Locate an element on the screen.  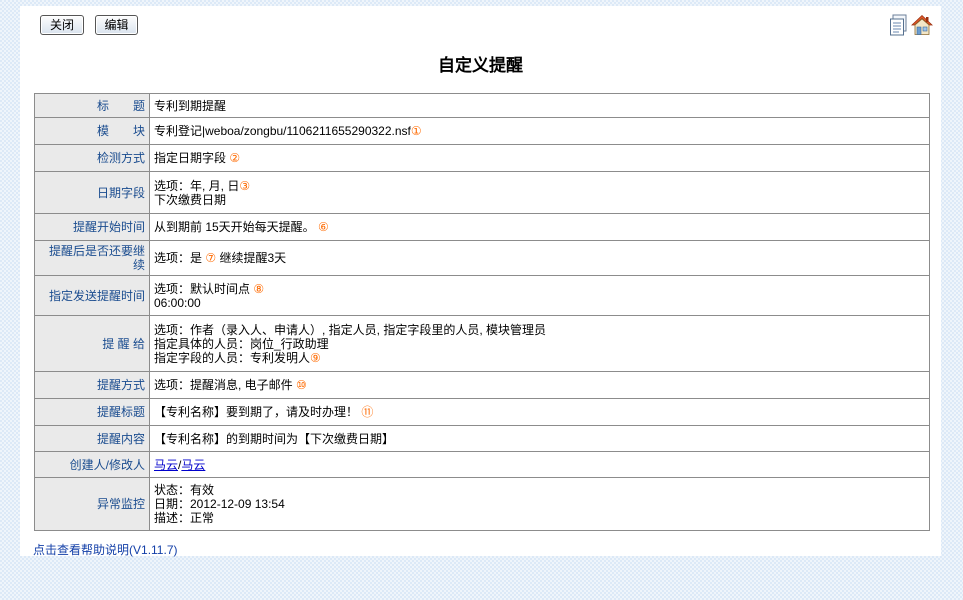
document-icon is located at coordinates (899, 25).